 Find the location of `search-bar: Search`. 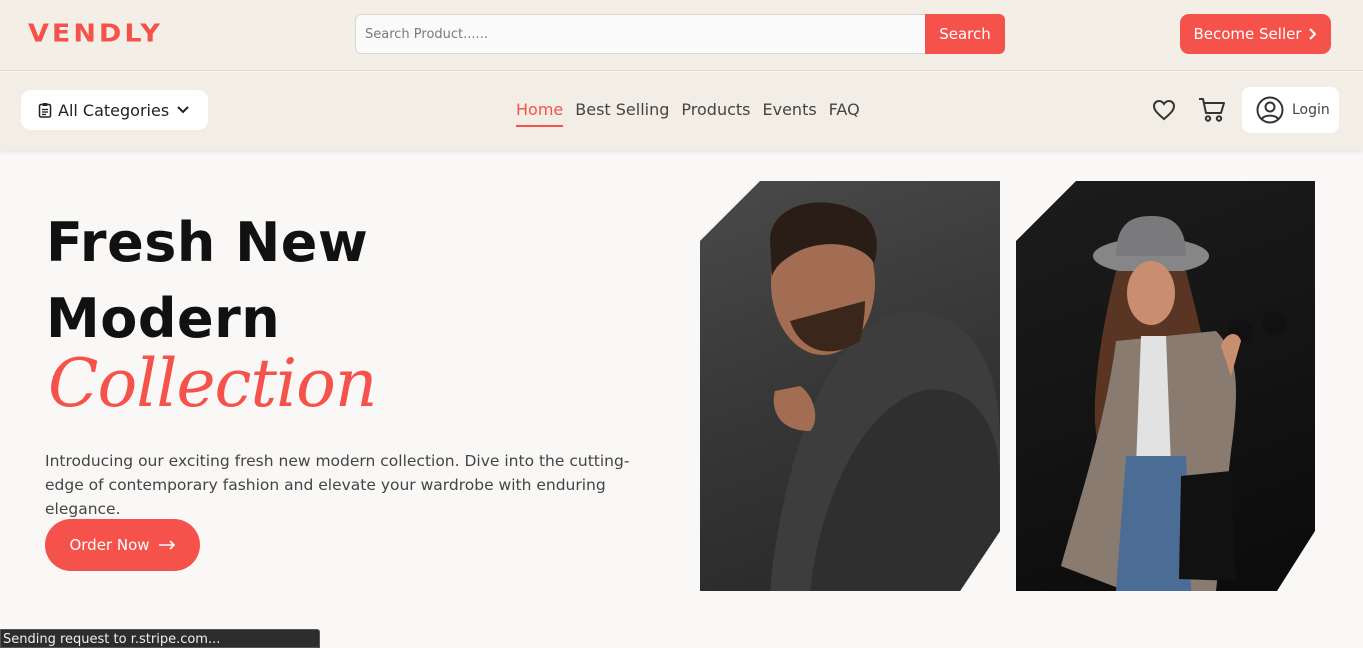

search-bar: Search is located at coordinates (680, 34).